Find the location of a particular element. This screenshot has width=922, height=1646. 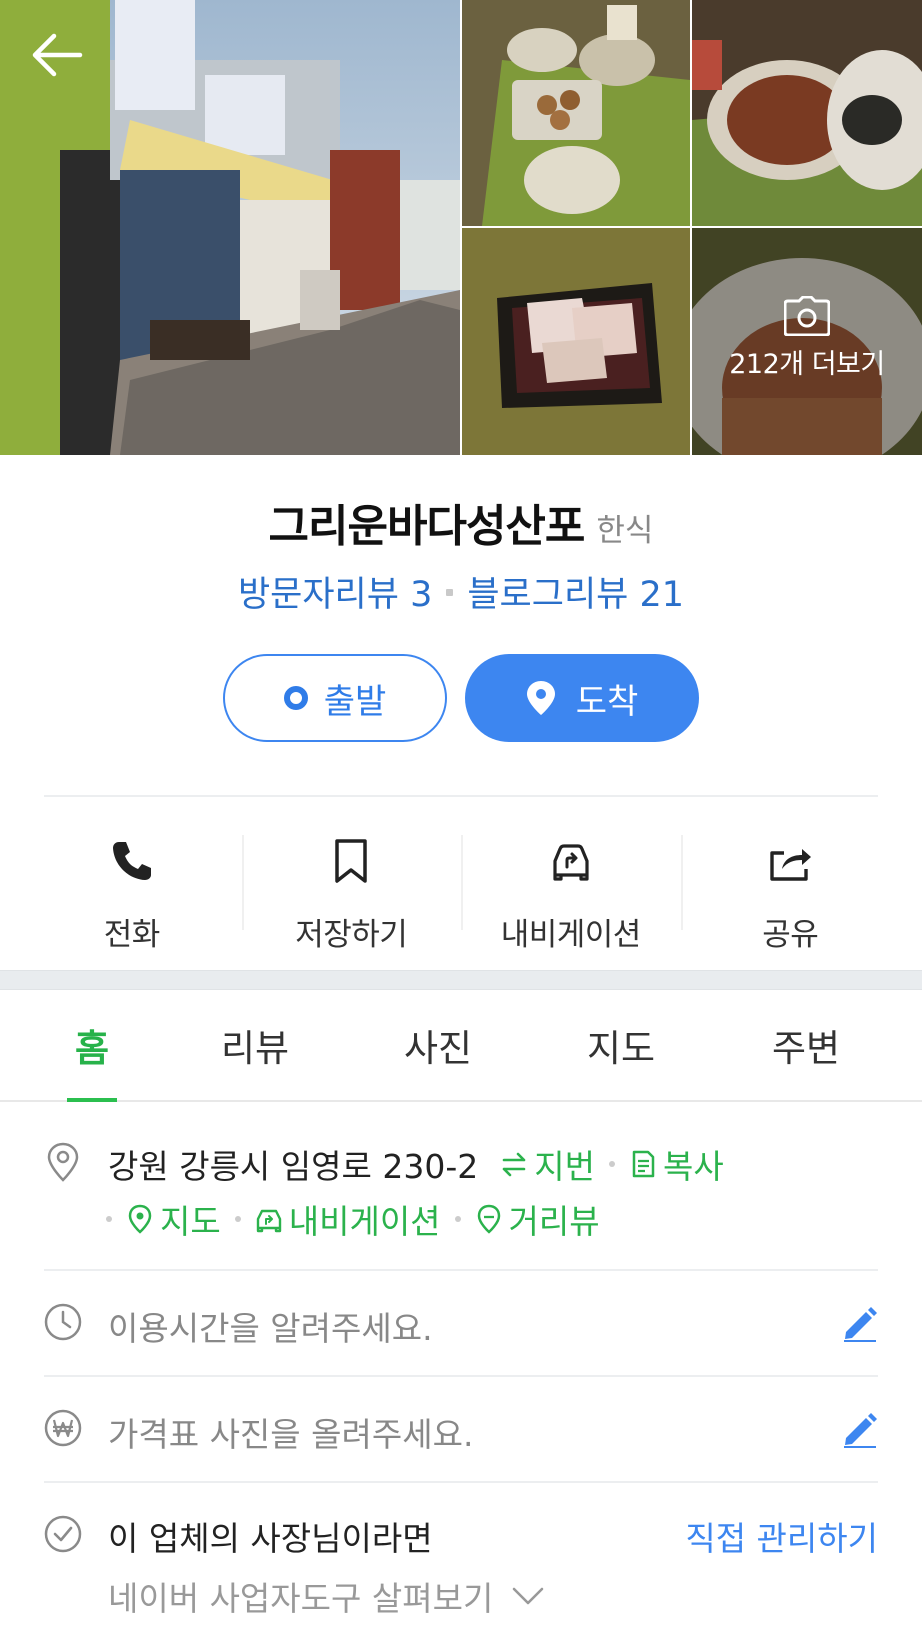

save-button: 저장하기 is located at coordinates (351, 885).